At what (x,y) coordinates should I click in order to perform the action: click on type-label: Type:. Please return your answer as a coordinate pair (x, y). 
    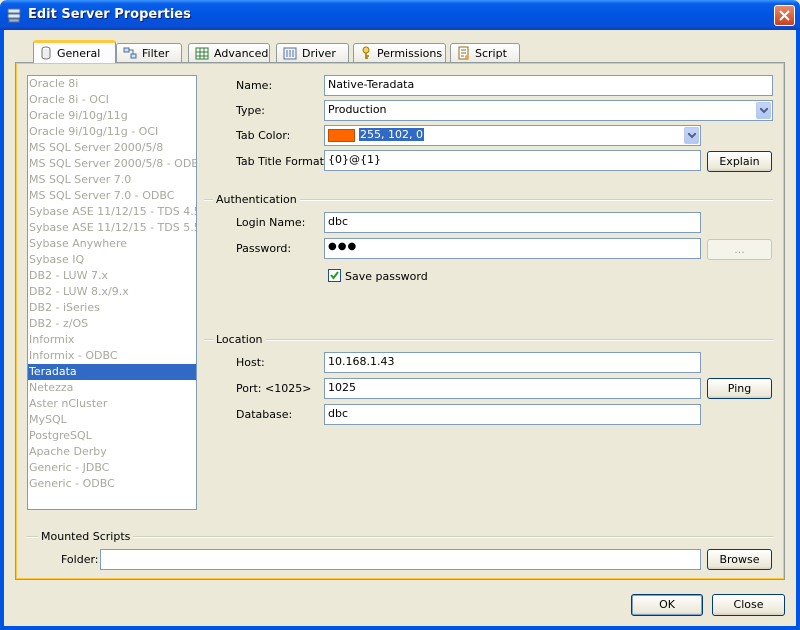
    Looking at the image, I should click on (250, 110).